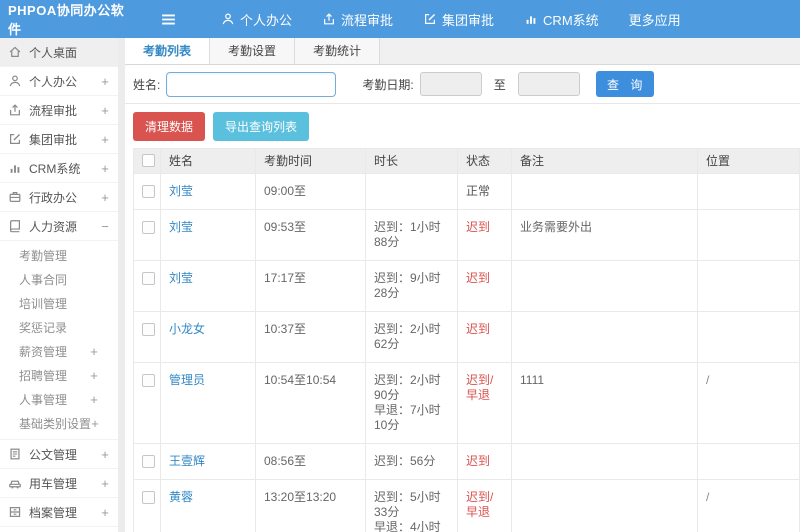  What do you see at coordinates (604, 403) in the screenshot?
I see `remark-cell: 1111` at bounding box center [604, 403].